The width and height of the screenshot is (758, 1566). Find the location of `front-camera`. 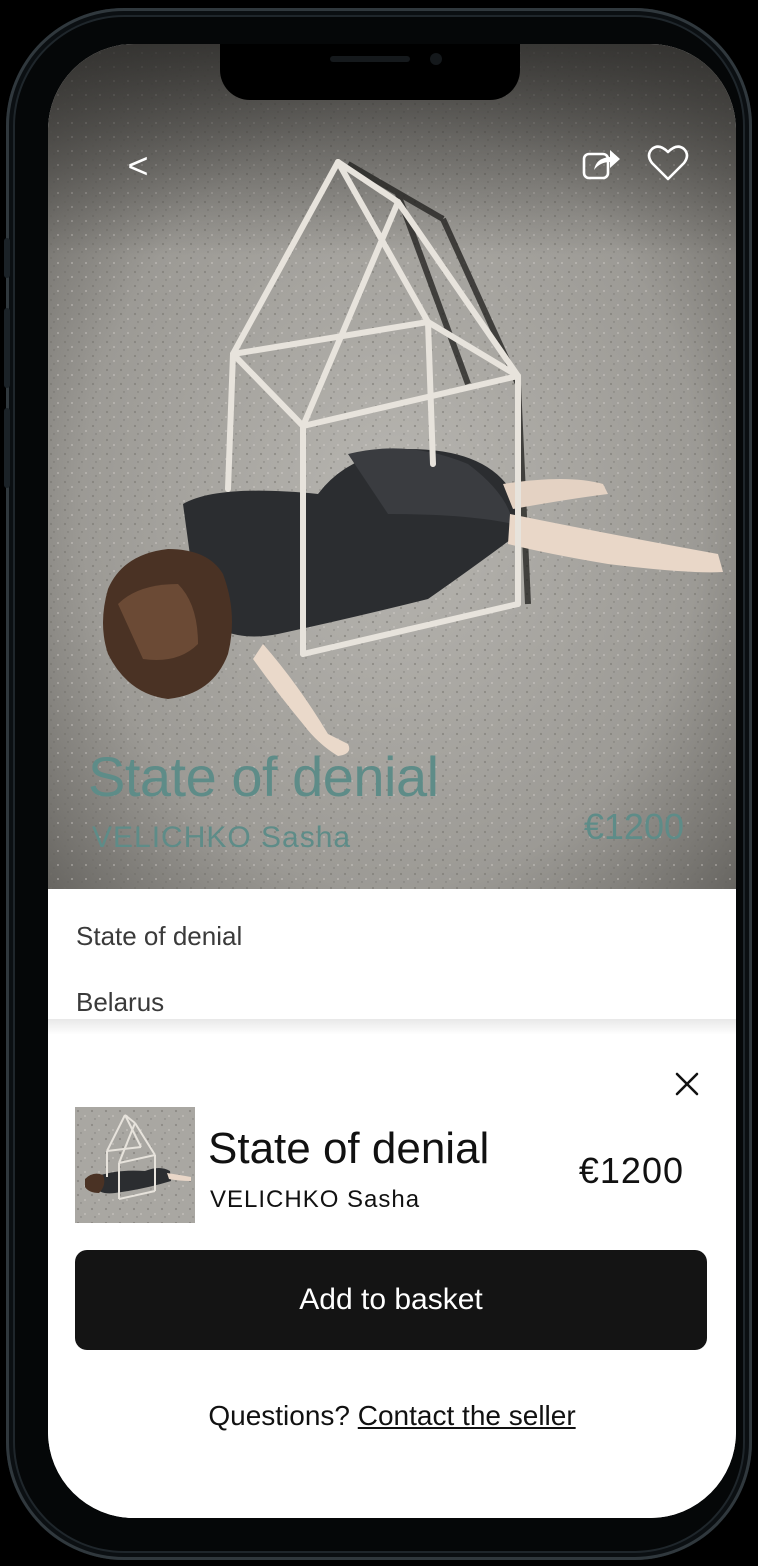

front-camera is located at coordinates (436, 59).